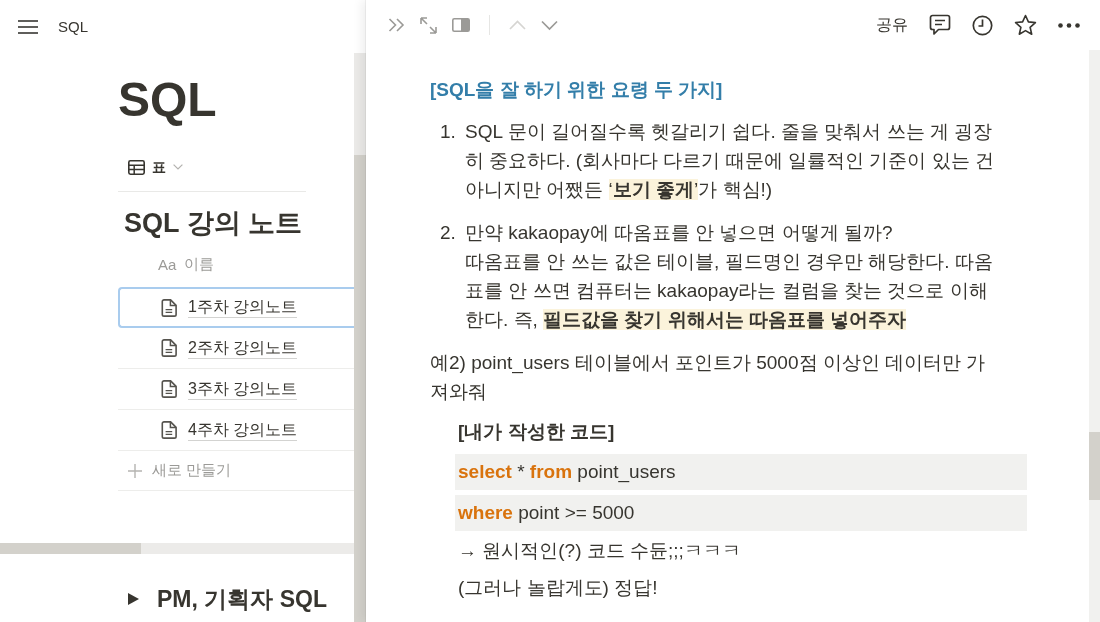 This screenshot has width=1100, height=622. Describe the element at coordinates (243, 389) in the screenshot. I see `row-title: 3주차 강의노트` at that location.